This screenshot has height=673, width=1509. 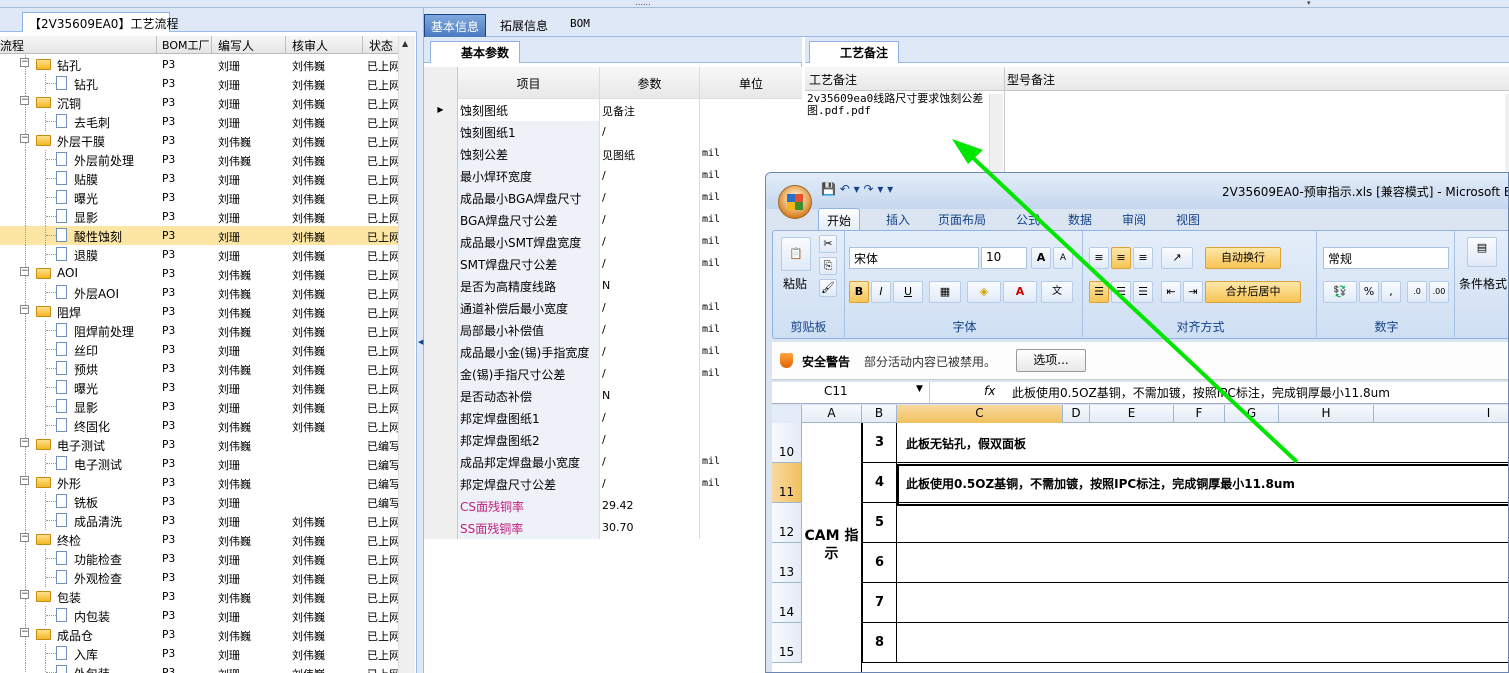 What do you see at coordinates (199, 406) in the screenshot?
I see `tree-row: 显影 P3 刘珊 刘伟巍 已上网` at bounding box center [199, 406].